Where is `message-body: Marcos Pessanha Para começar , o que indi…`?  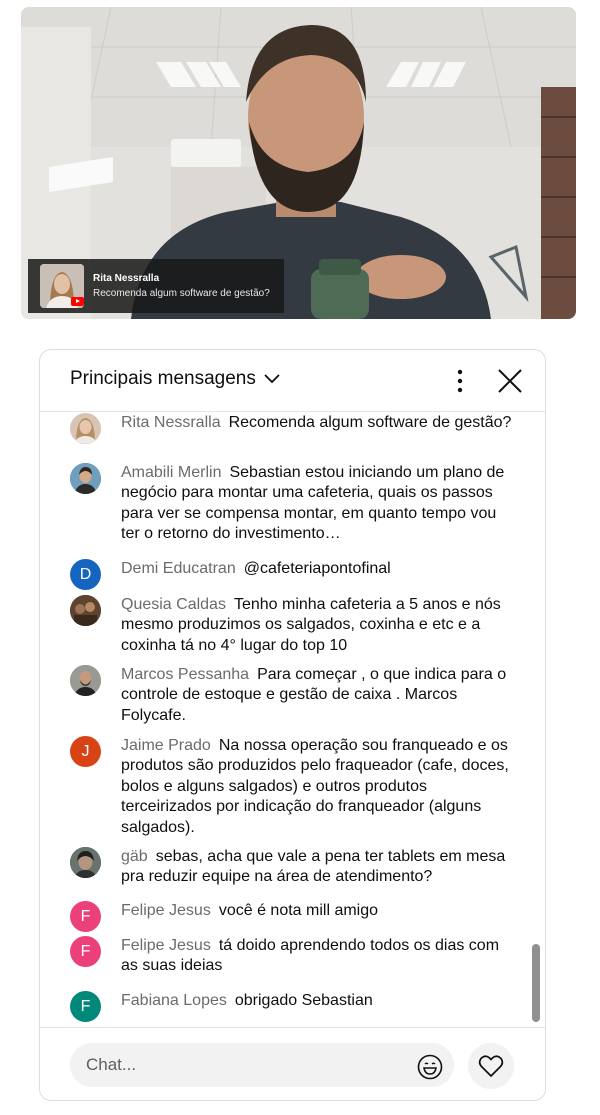
message-body: Marcos Pessanha Para começar , o que indi… is located at coordinates (318, 695).